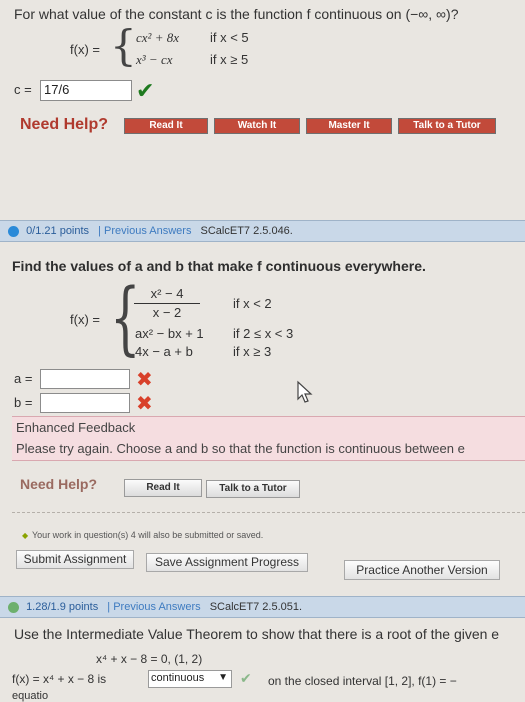 The height and width of the screenshot is (702, 525). What do you see at coordinates (256, 607) in the screenshot?
I see `q3-source: SCalcET7 2.5.051.` at bounding box center [256, 607].